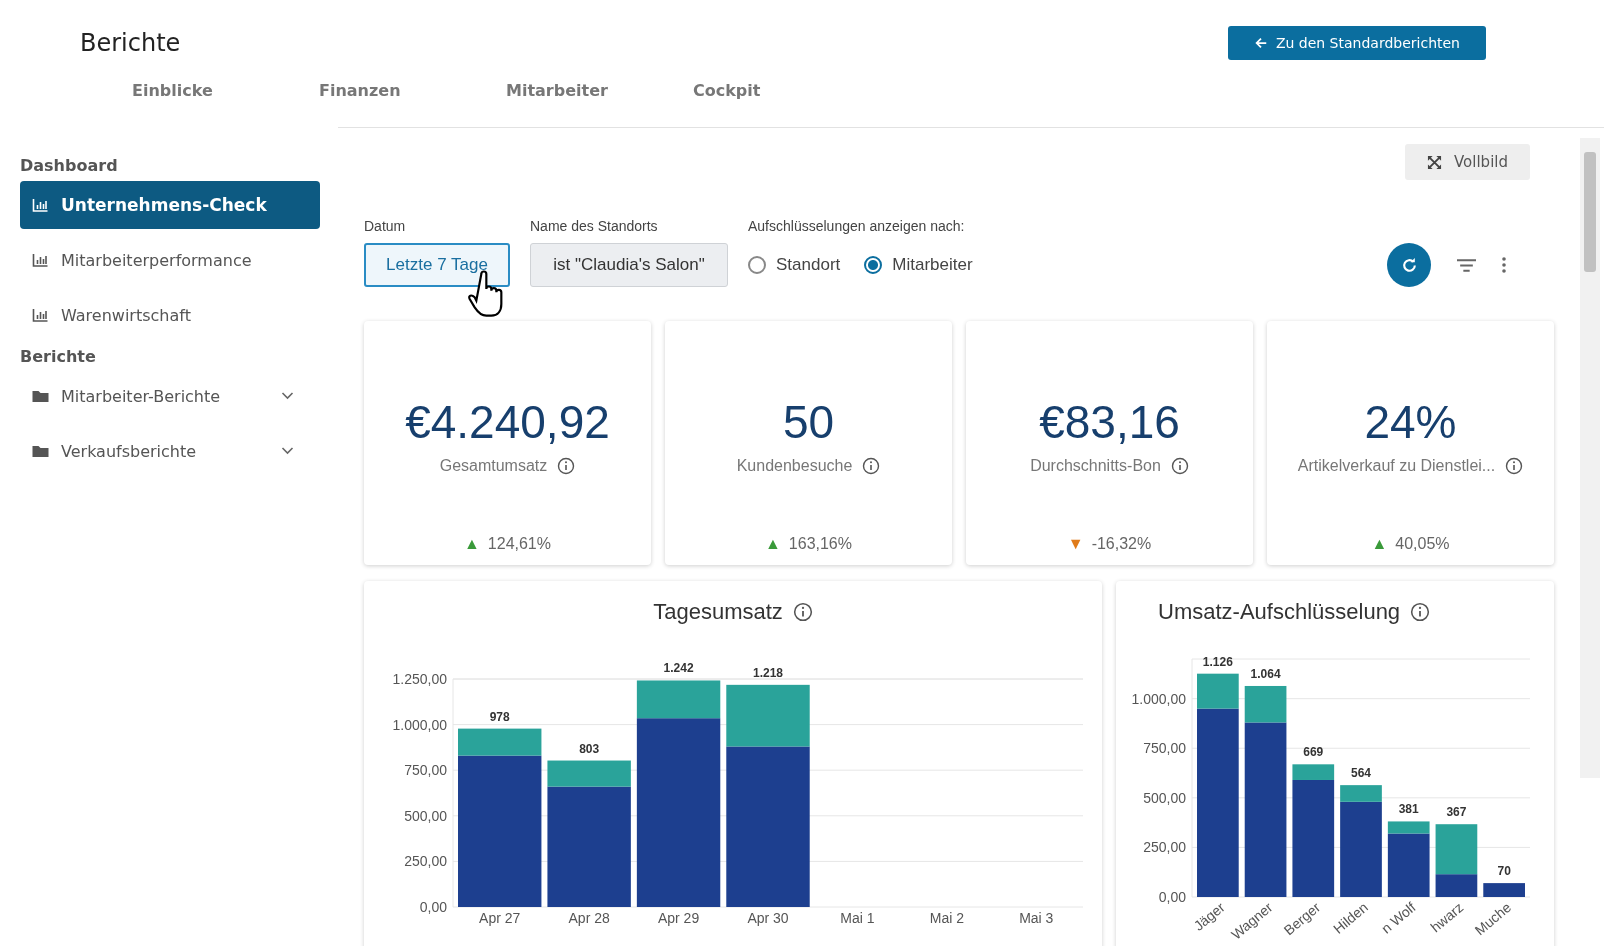 The height and width of the screenshot is (946, 1604). What do you see at coordinates (1410, 422) in the screenshot?
I see `kpi-value: 24%` at bounding box center [1410, 422].